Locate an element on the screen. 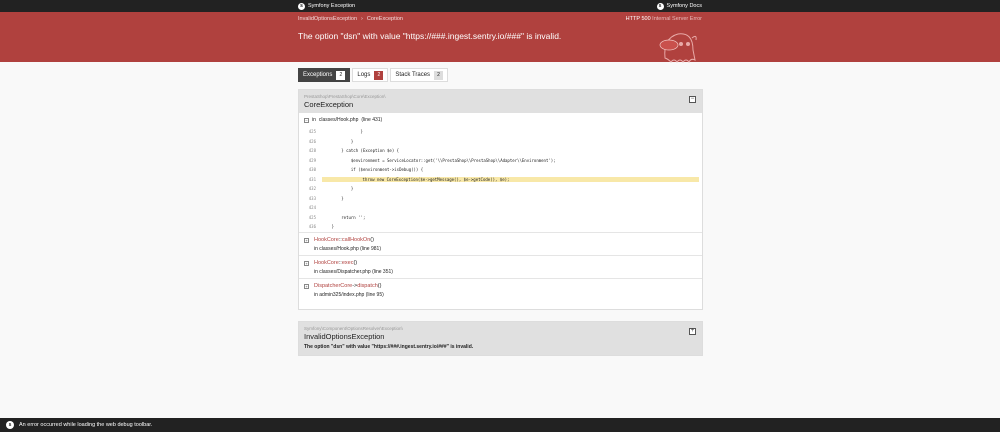 This screenshot has height=432, width=1000. docs-label: Symfony Docs is located at coordinates (684, 6).